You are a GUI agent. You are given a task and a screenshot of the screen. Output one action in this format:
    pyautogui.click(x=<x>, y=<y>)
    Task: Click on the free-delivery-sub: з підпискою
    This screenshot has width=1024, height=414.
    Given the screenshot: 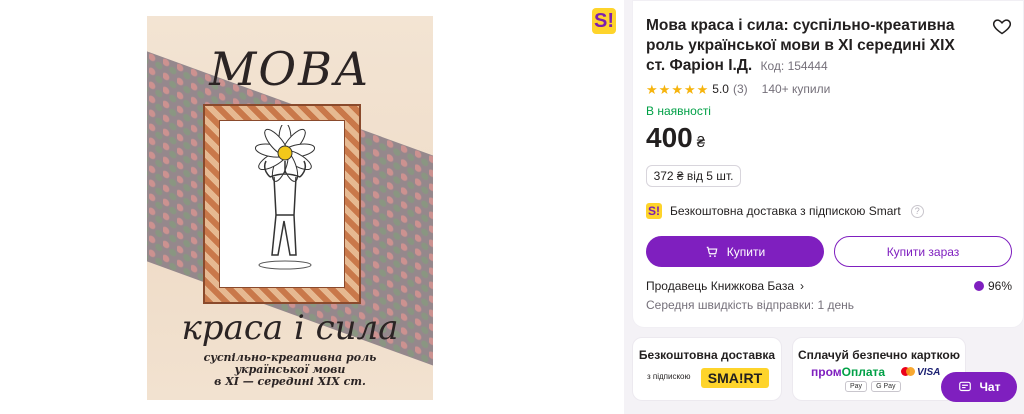 What is the action you would take?
    pyautogui.click(x=669, y=376)
    